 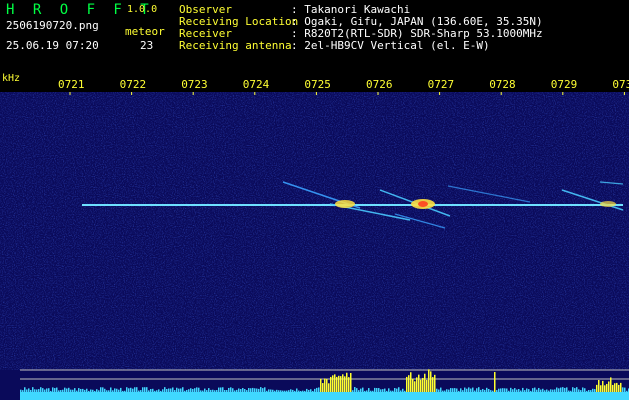 I want to click on x-tick-label-0723: 0723, so click(x=194, y=84).